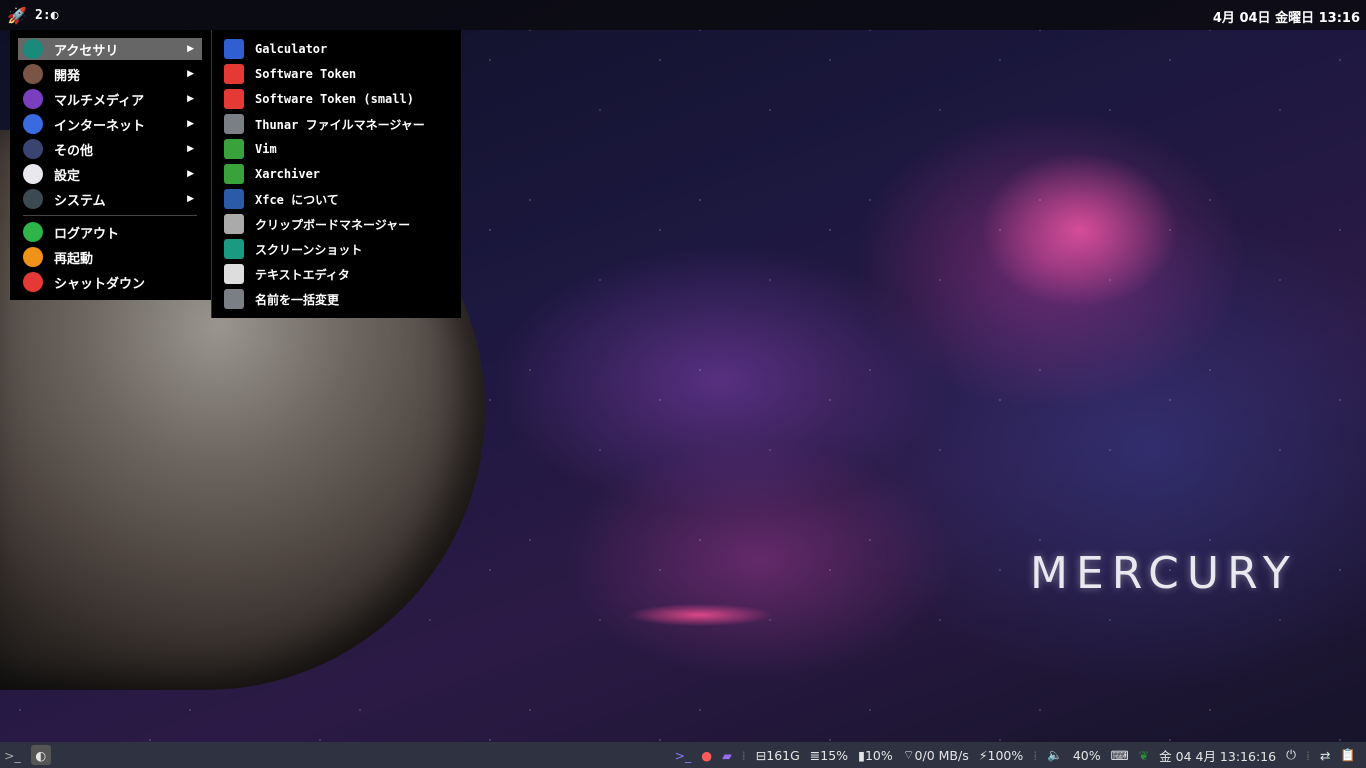 This screenshot has height=768, width=1366. Describe the element at coordinates (74, 259) in the screenshot. I see `menu-item-label: 再起動` at that location.